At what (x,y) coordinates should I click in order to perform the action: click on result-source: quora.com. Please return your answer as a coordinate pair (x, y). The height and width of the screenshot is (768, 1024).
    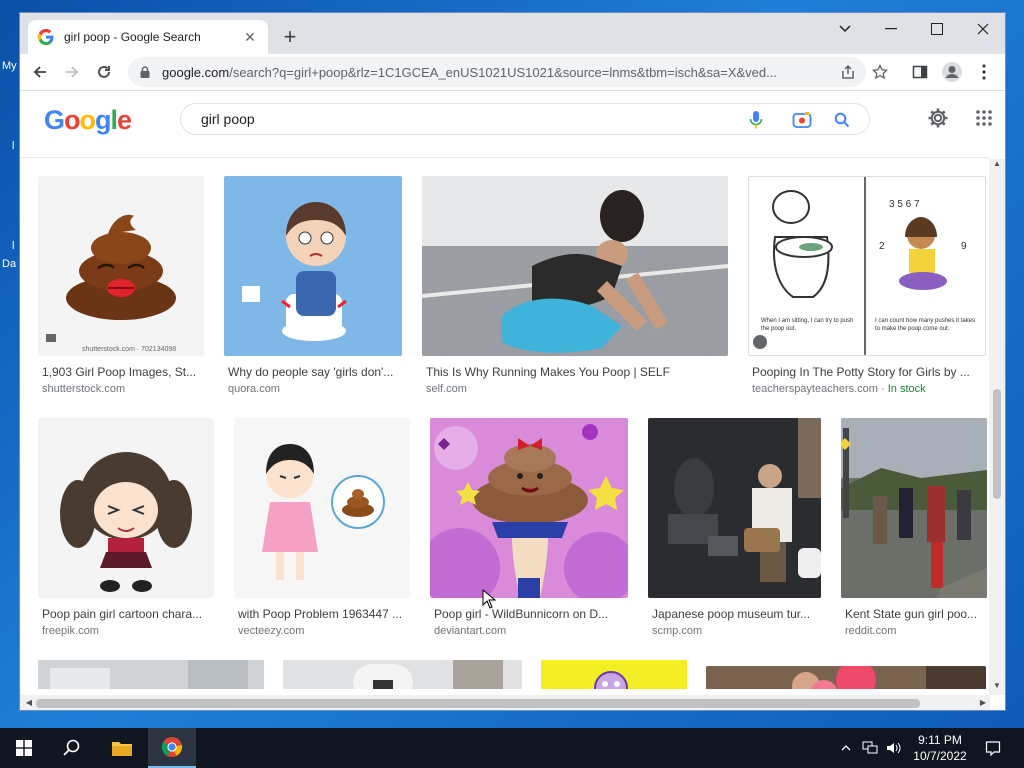
    Looking at the image, I should click on (254, 389).